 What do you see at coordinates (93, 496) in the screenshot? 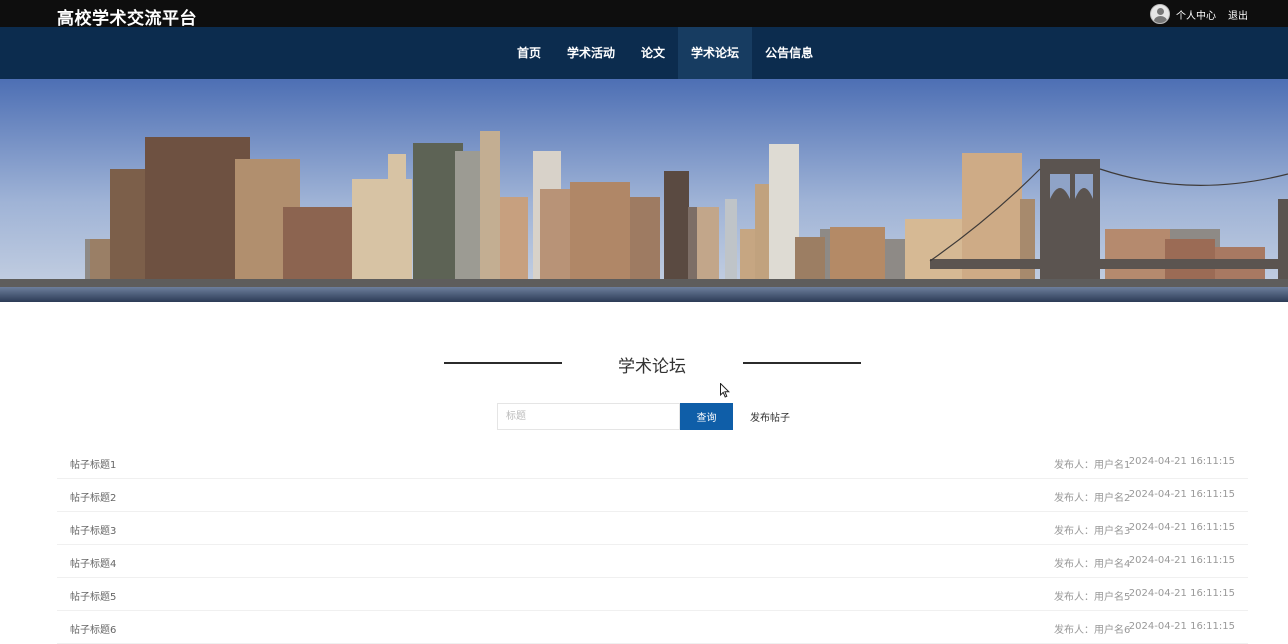
I see `post-title: 帖子标题2` at bounding box center [93, 496].